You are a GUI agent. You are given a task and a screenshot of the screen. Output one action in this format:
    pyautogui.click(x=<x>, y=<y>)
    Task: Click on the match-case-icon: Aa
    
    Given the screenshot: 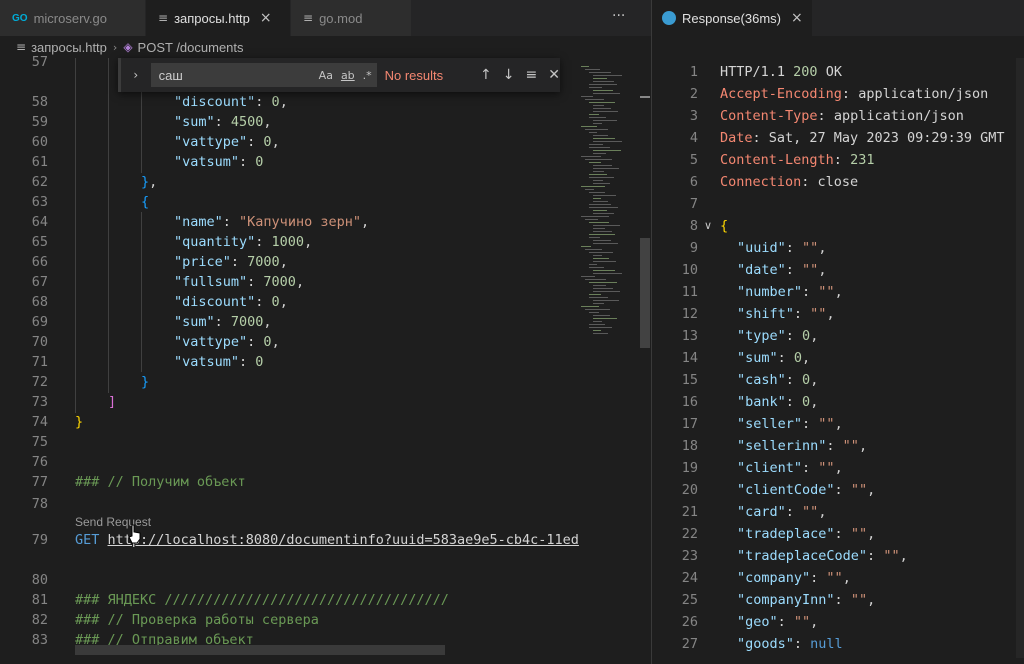 What is the action you would take?
    pyautogui.click(x=326, y=75)
    